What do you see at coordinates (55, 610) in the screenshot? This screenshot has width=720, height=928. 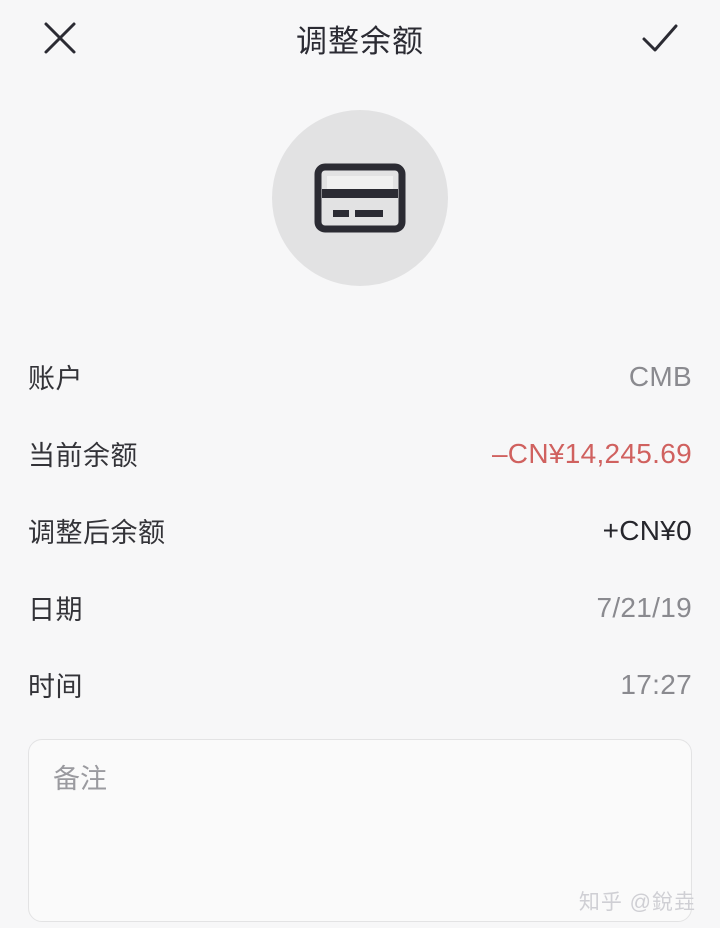 I see `row-label: 日期` at bounding box center [55, 610].